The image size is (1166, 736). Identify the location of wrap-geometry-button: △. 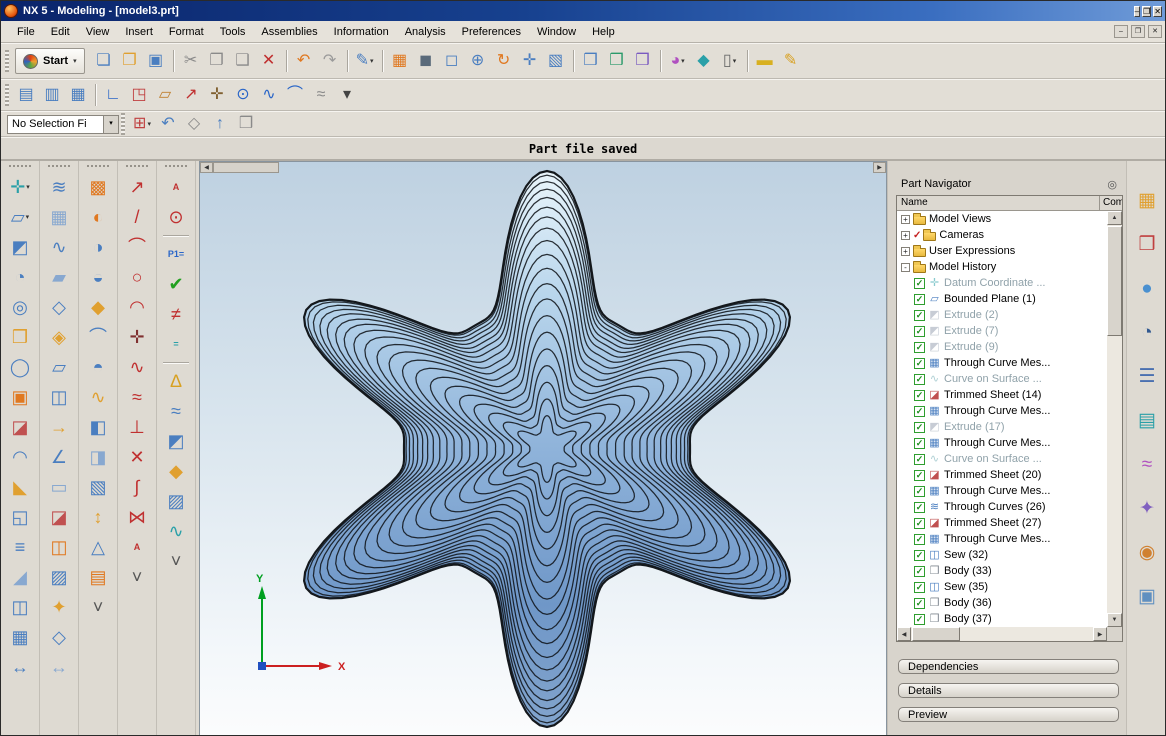
(98, 547).